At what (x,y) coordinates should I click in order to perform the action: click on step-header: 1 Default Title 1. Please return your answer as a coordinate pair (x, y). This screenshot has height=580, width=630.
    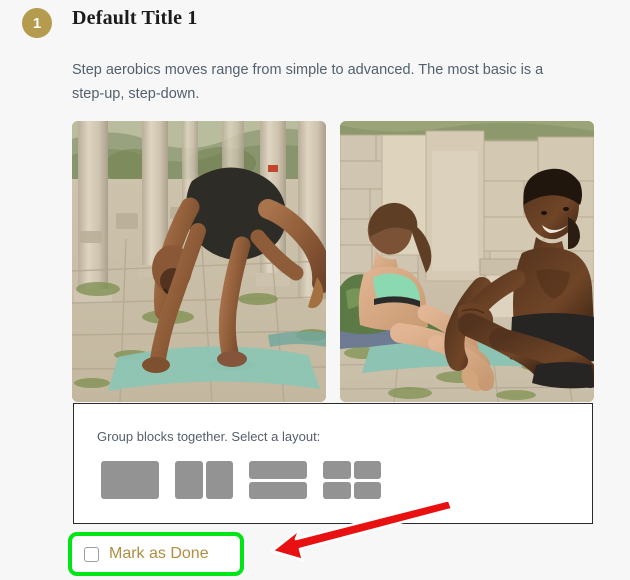
    Looking at the image, I should click on (315, 24).